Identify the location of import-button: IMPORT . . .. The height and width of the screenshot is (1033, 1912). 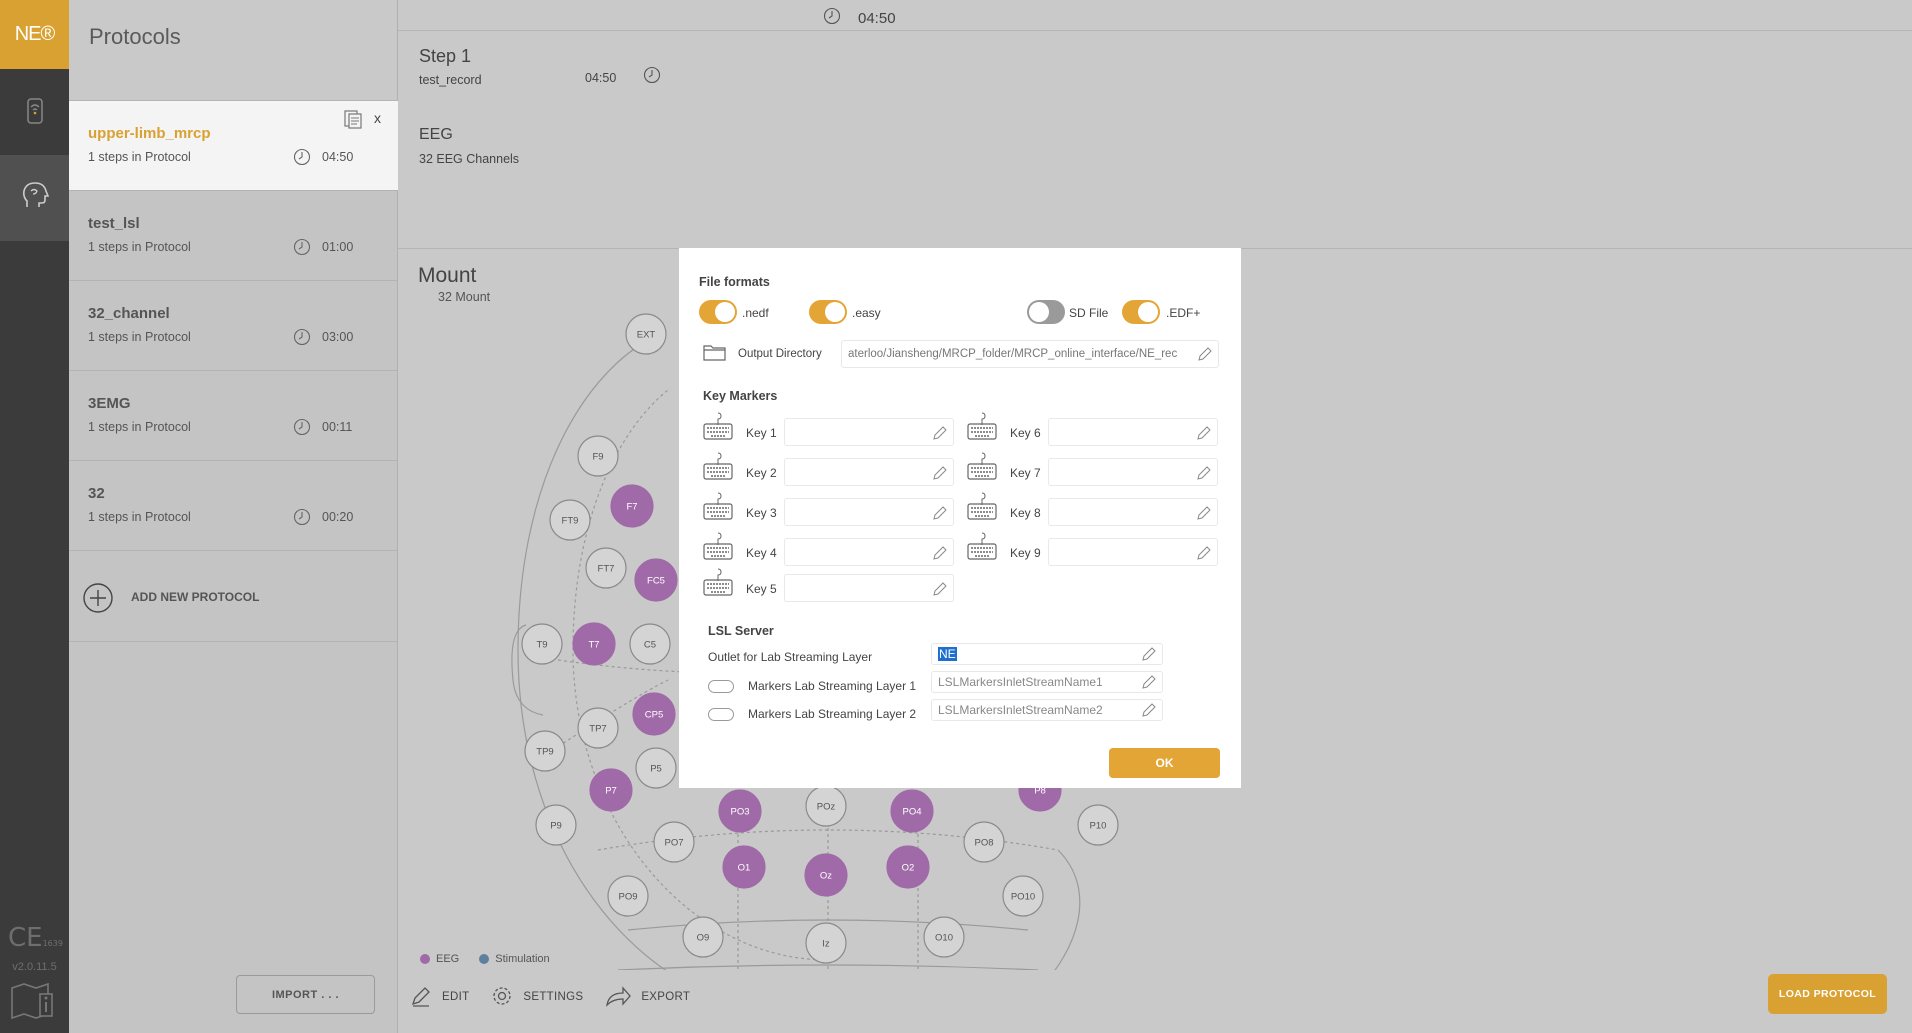
(305, 994).